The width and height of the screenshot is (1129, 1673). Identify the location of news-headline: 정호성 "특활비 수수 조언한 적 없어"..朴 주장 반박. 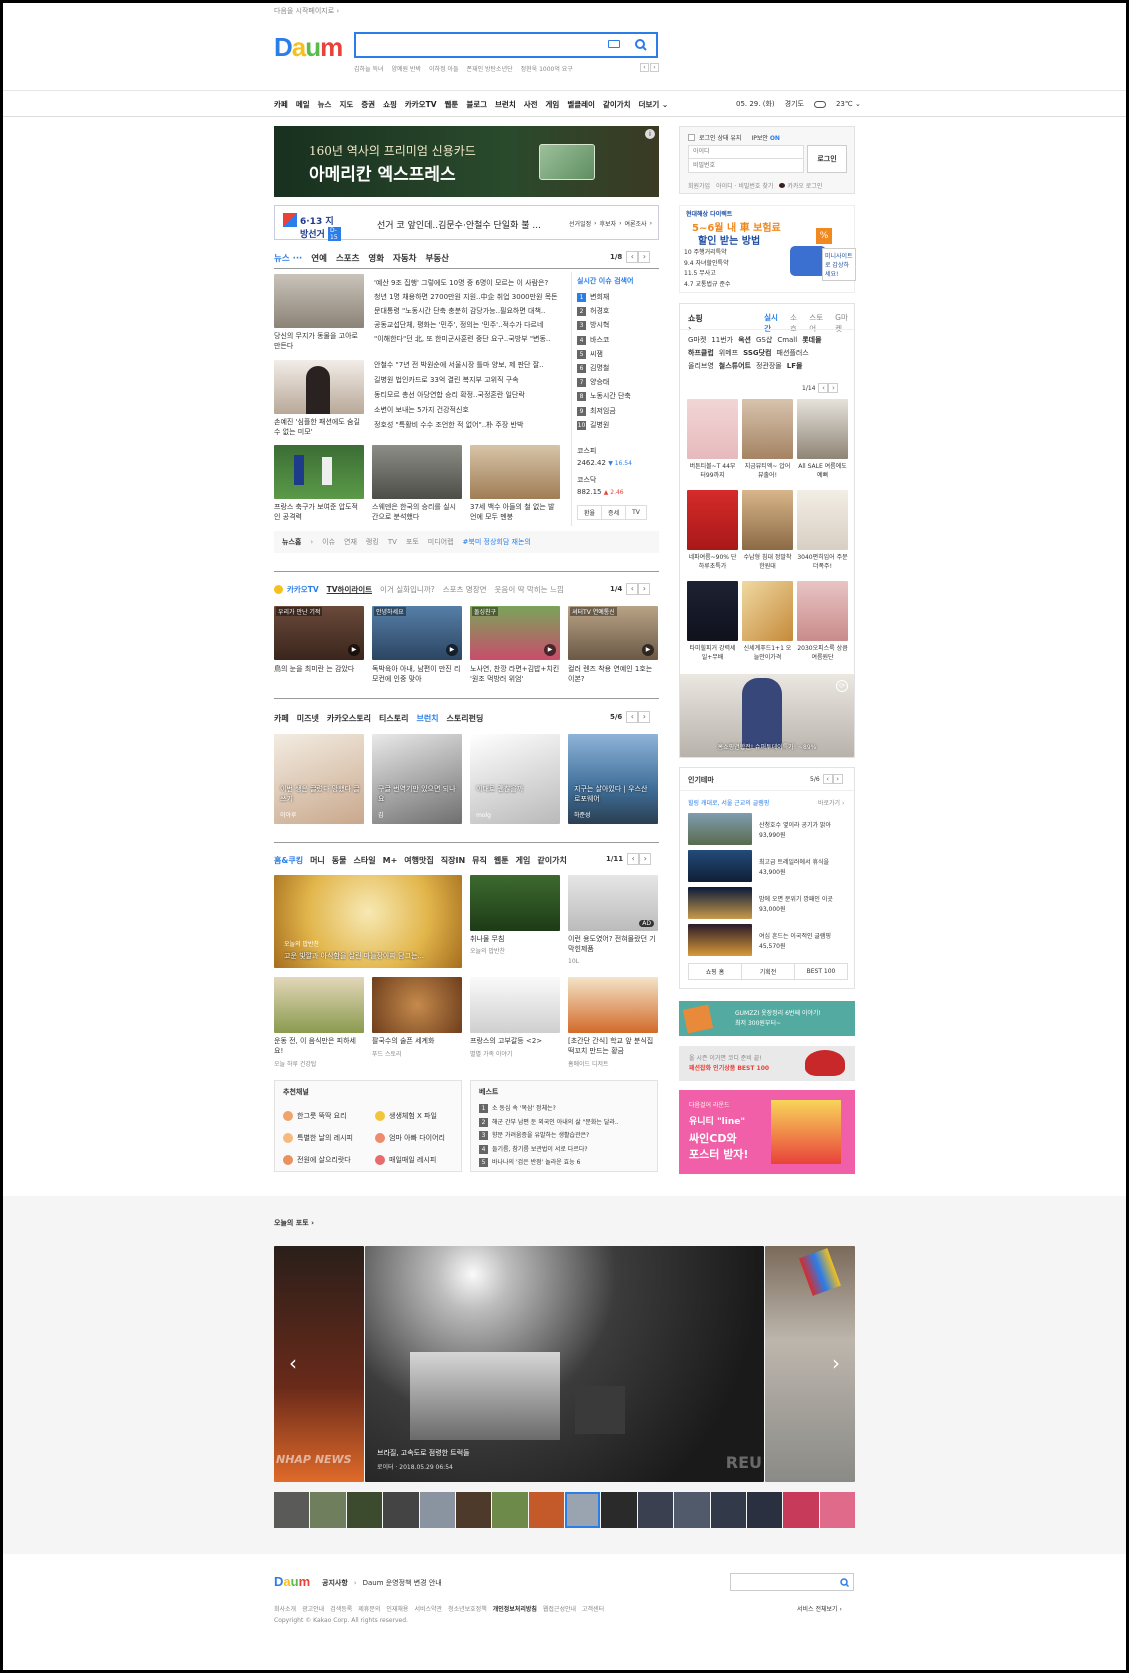
(469, 425).